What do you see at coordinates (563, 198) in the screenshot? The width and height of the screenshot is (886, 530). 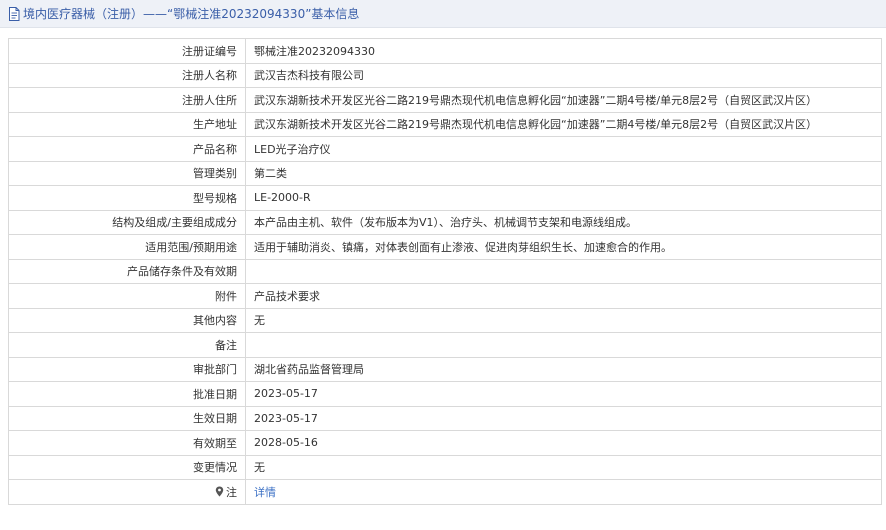 I see `field-value-model-spec: LE-2000-R` at bounding box center [563, 198].